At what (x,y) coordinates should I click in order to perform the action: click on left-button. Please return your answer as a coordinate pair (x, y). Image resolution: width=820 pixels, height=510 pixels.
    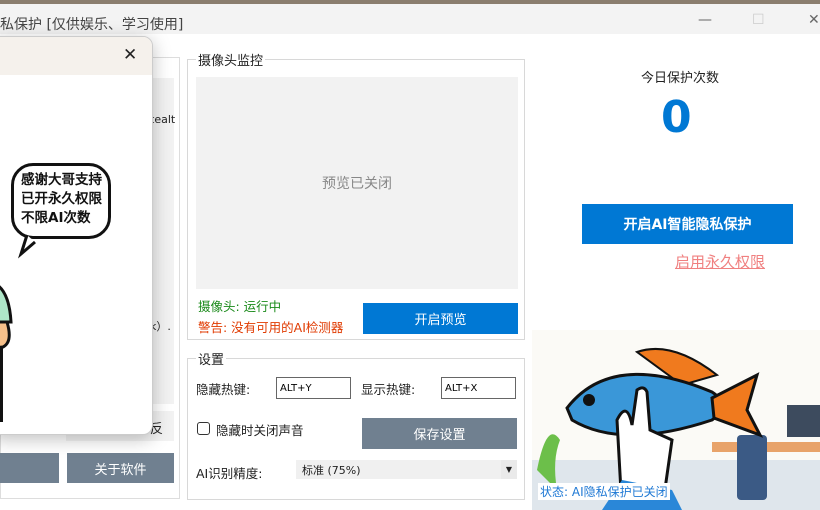
    Looking at the image, I should click on (29, 468).